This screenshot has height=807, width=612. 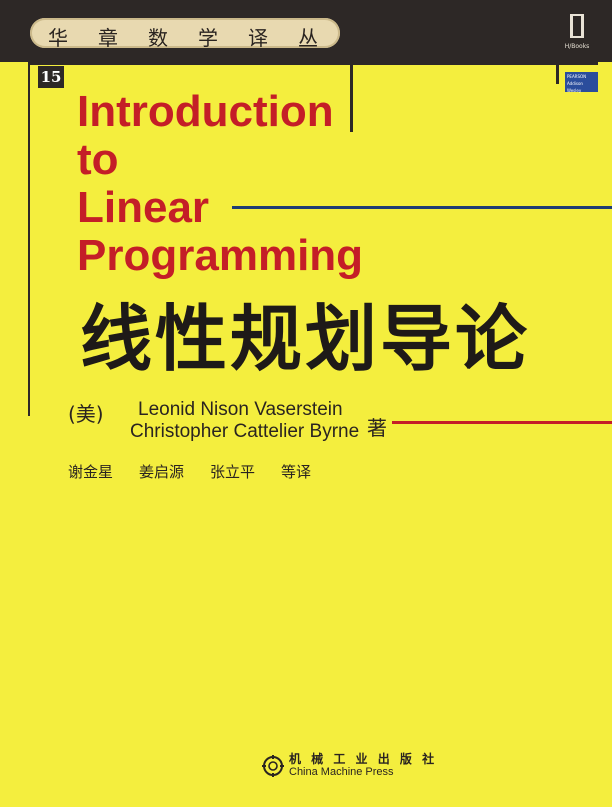 What do you see at coordinates (577, 46) in the screenshot?
I see `logo-caption: H/Books` at bounding box center [577, 46].